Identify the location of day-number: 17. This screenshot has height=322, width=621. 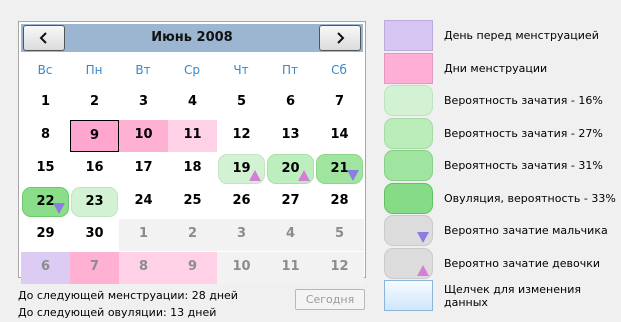
(143, 167).